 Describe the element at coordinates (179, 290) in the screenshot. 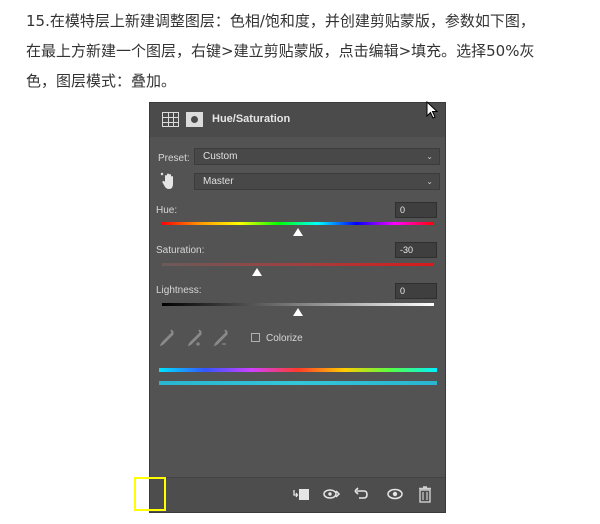

I see `lightness-label: Lightness:` at that location.